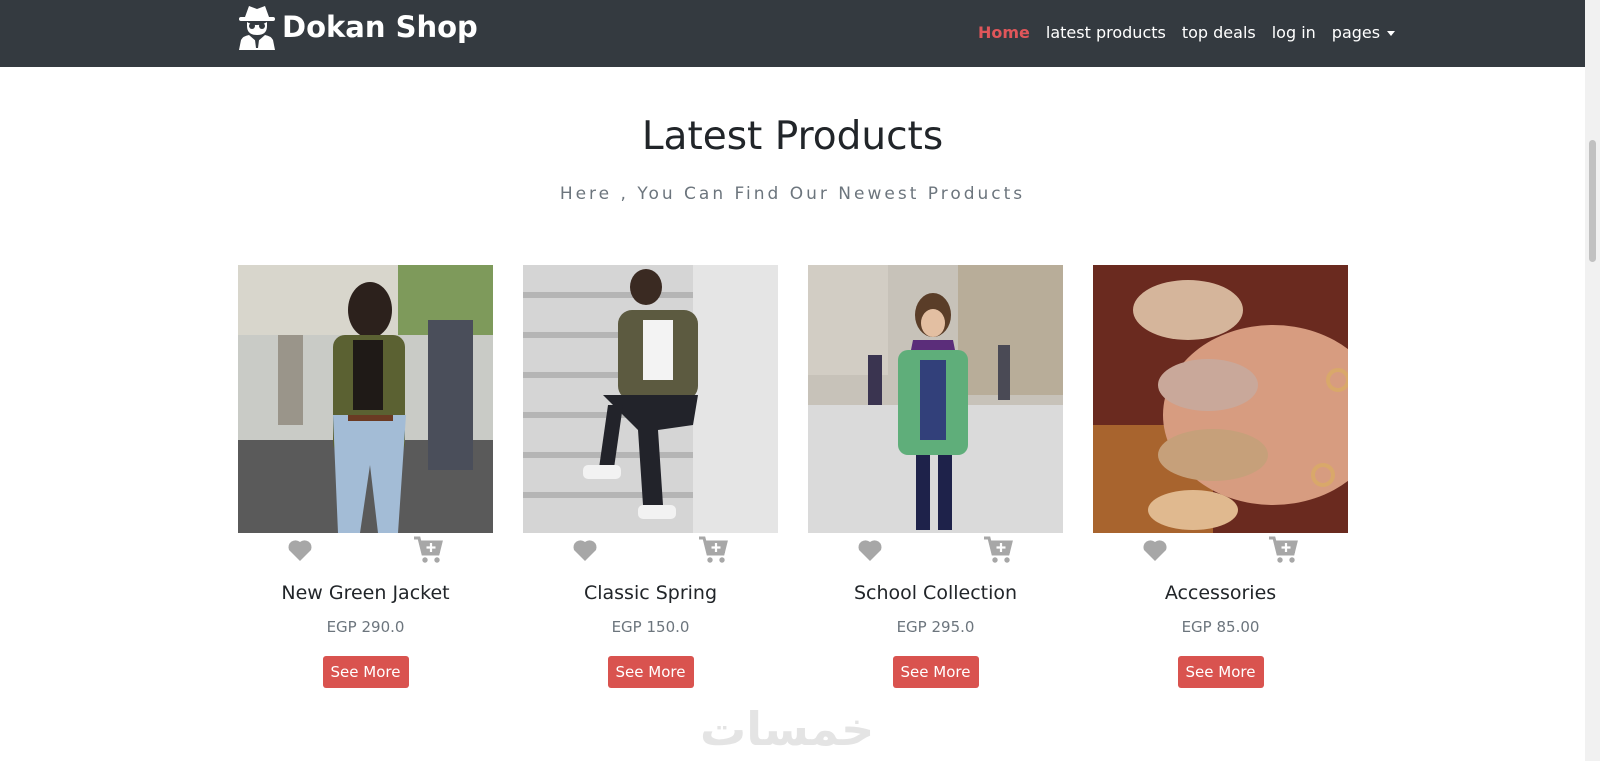 This screenshot has height=761, width=1600. I want to click on brand-name: Dokan Shop, so click(380, 27).